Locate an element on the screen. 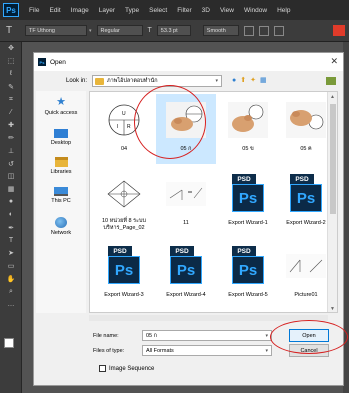  chevron-up-icon: ▲ is located at coordinates (332, 97).